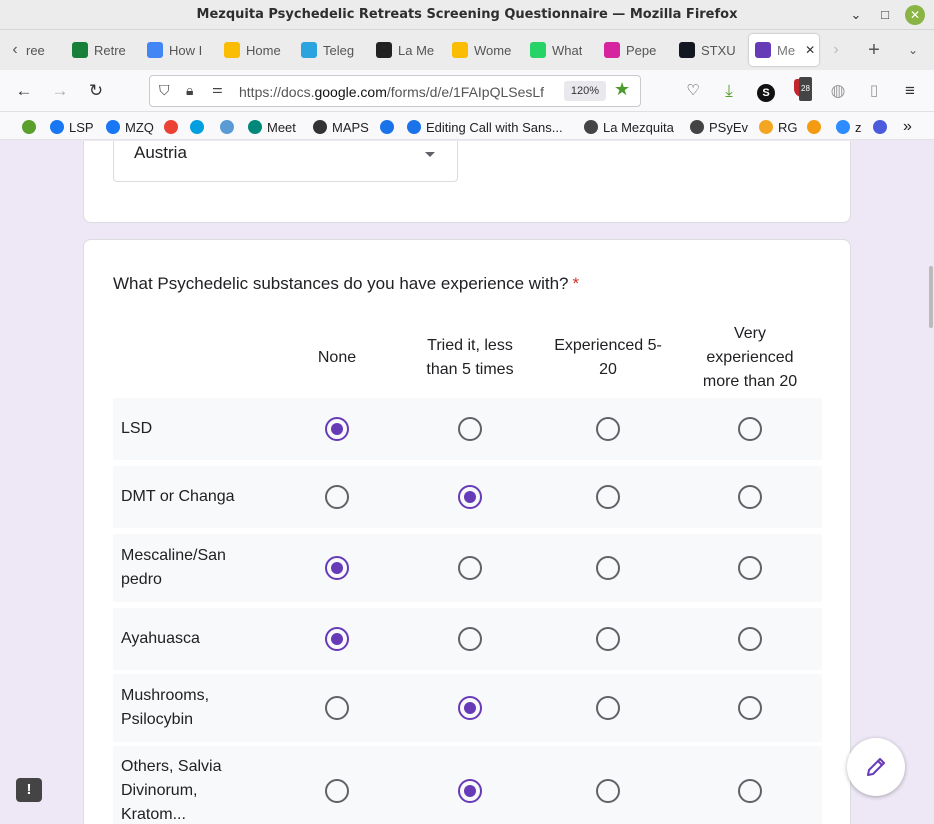  I want to click on bookmark-14: z, so click(849, 127).